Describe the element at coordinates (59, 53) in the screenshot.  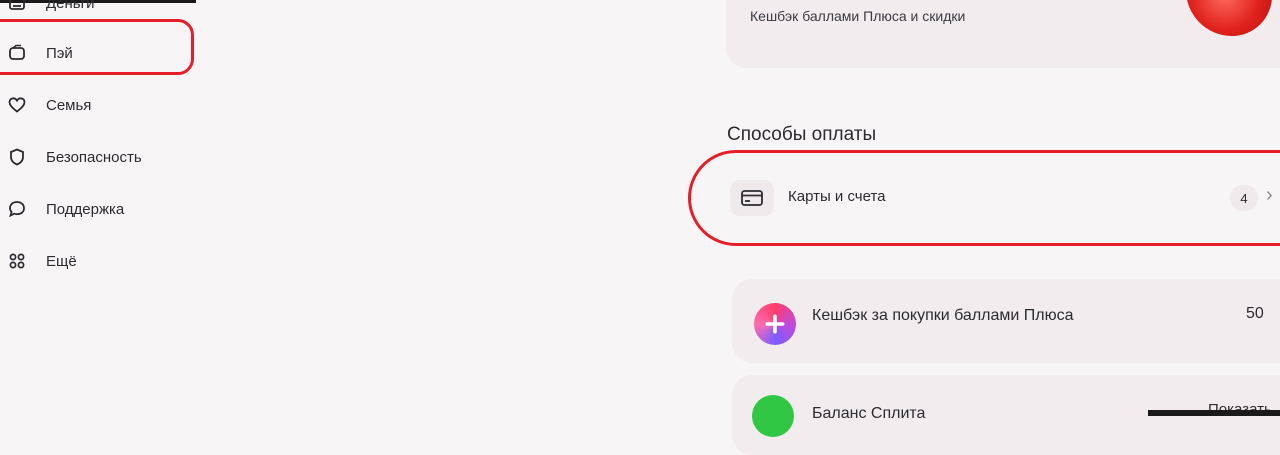
I see `sidebar-item-label: Пэй` at that location.